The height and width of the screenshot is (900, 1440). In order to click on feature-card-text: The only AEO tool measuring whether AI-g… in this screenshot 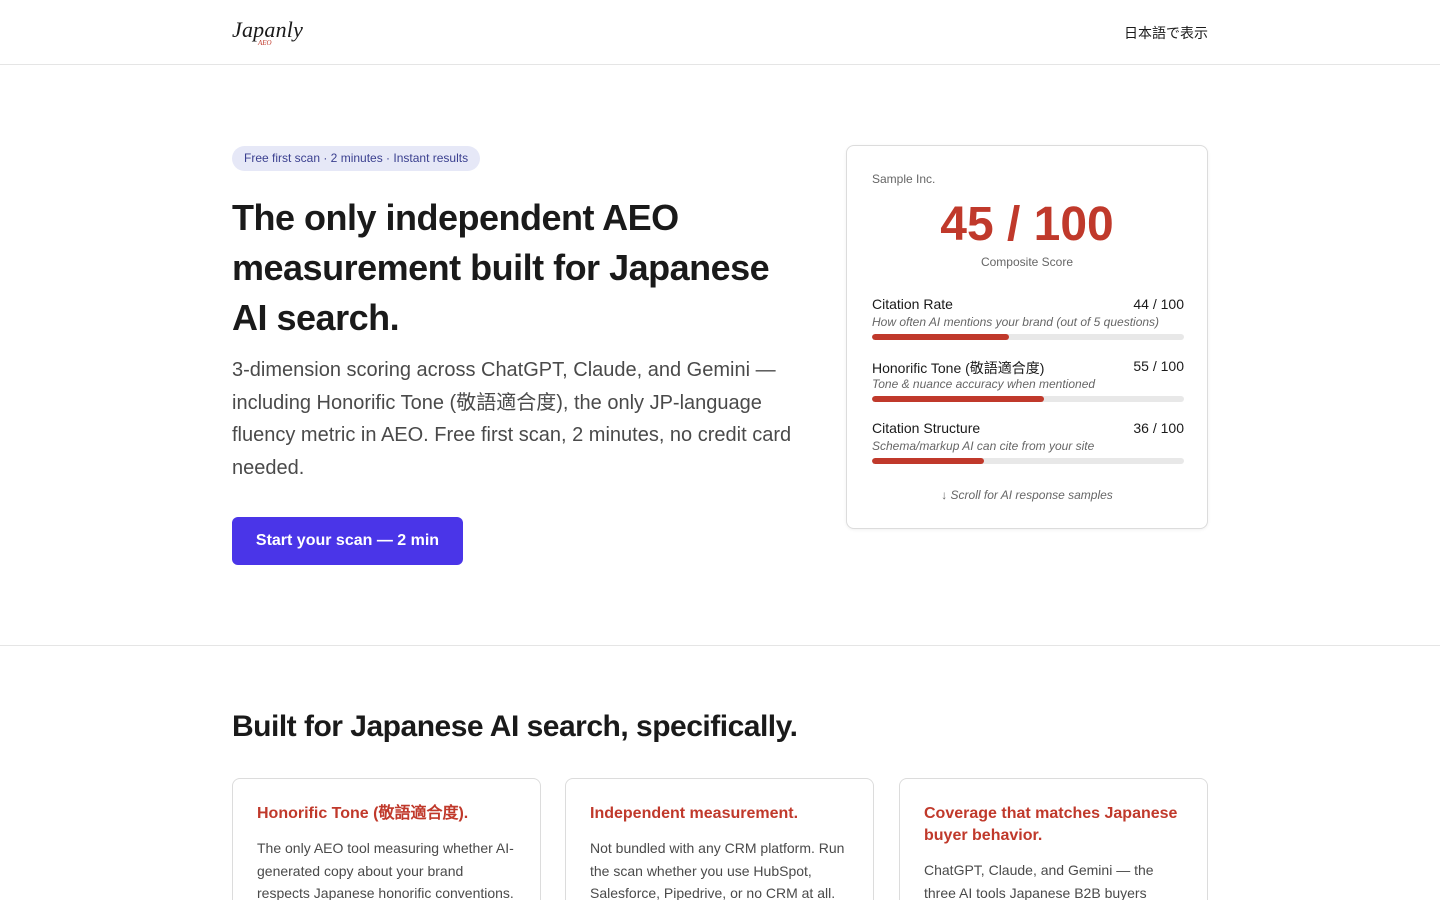, I will do `click(385, 870)`.